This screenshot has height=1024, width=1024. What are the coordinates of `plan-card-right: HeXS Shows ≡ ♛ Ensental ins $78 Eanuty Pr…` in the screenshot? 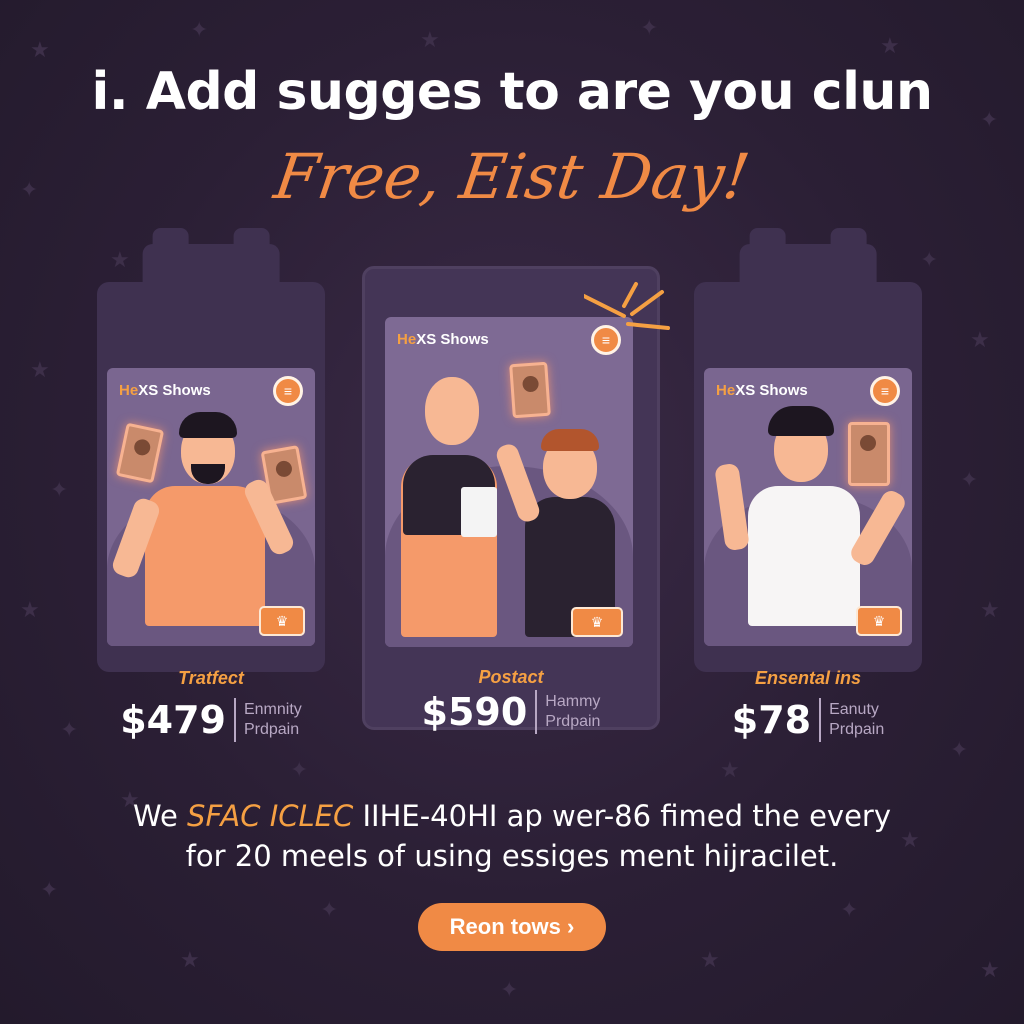 It's located at (808, 485).